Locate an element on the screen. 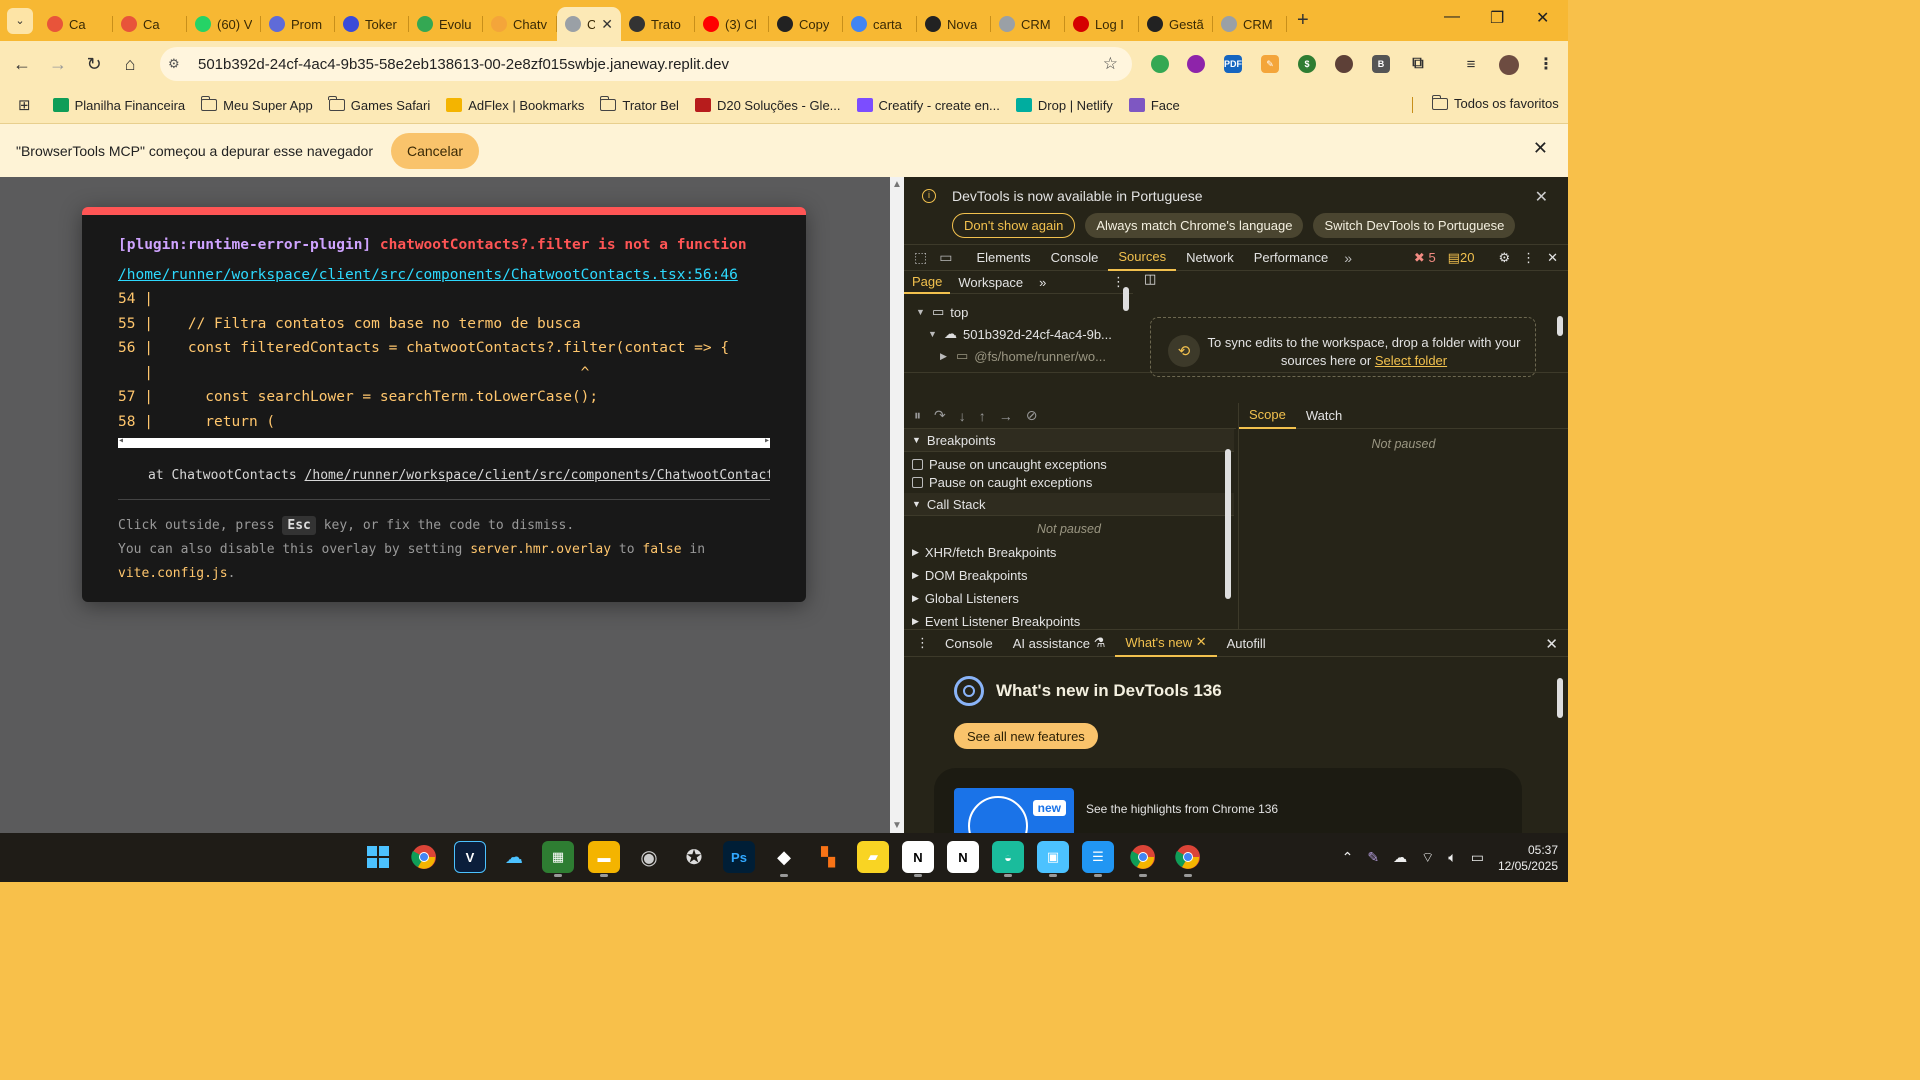 The height and width of the screenshot is (1080, 1920). step-into-icon: ↓ is located at coordinates (962, 416).